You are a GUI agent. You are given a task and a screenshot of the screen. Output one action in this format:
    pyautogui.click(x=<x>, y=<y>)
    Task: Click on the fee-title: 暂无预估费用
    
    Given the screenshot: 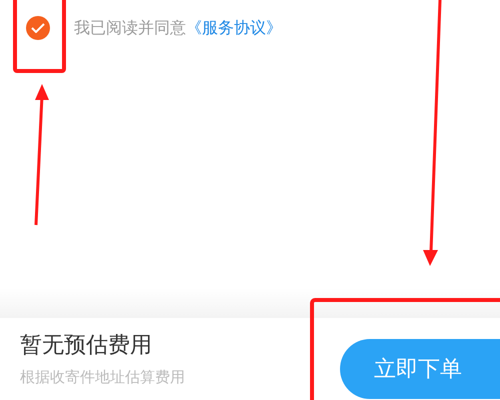 What is the action you would take?
    pyautogui.click(x=86, y=346)
    